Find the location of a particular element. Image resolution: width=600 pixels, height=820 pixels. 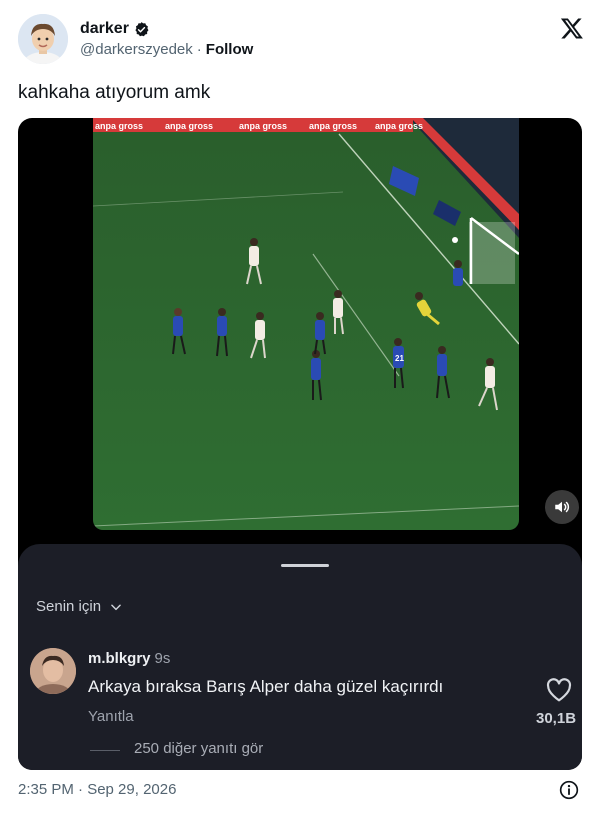

author-info: darker @darkerszyedek · Follow is located at coordinates (166, 39).